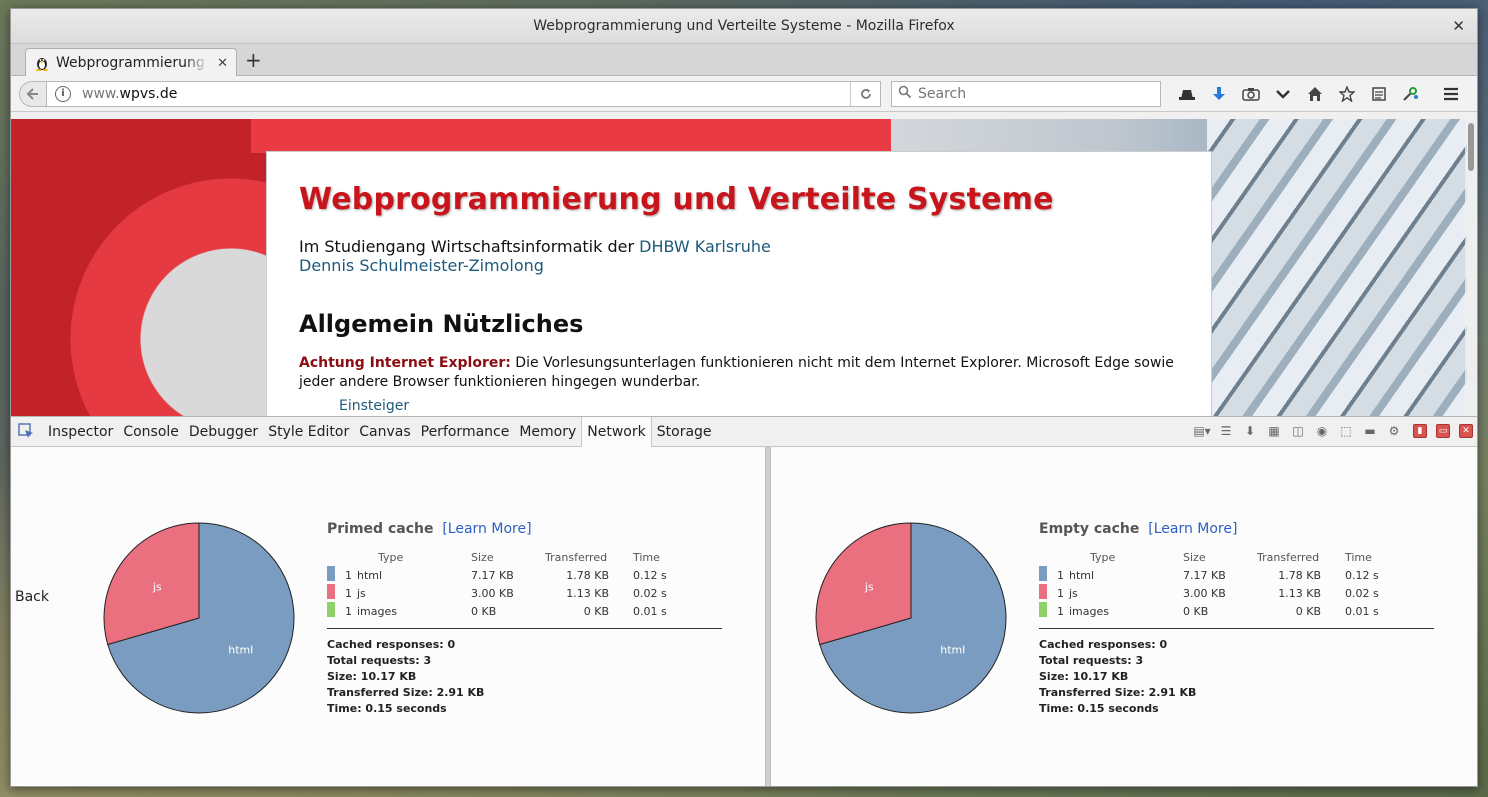 The width and height of the screenshot is (1488, 797). I want to click on primed-learn-more-link: [Learn More], so click(486, 529).